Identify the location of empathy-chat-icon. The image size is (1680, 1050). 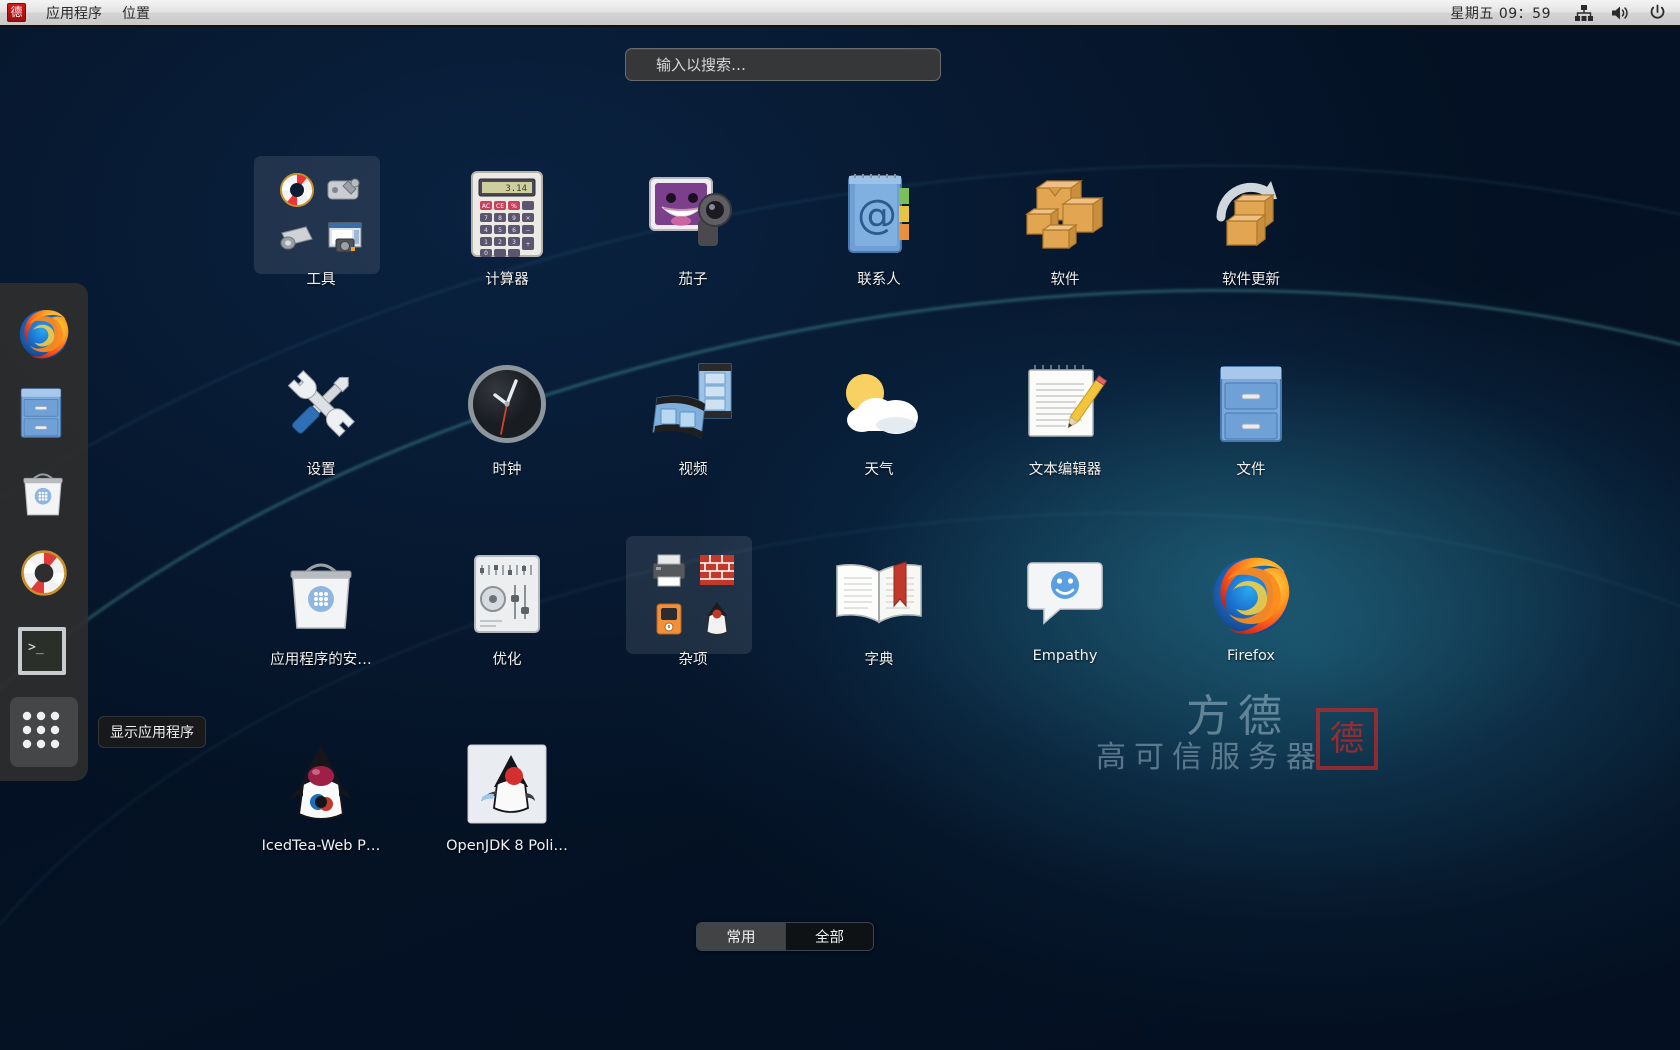
(1065, 594).